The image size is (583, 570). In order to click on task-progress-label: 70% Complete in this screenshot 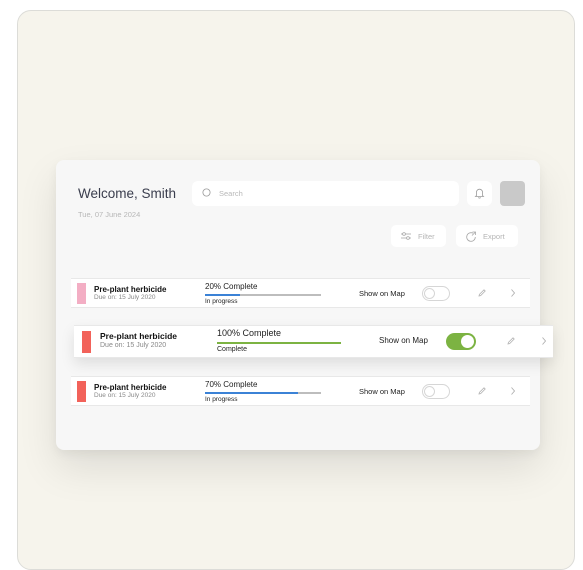, I will do `click(231, 384)`.